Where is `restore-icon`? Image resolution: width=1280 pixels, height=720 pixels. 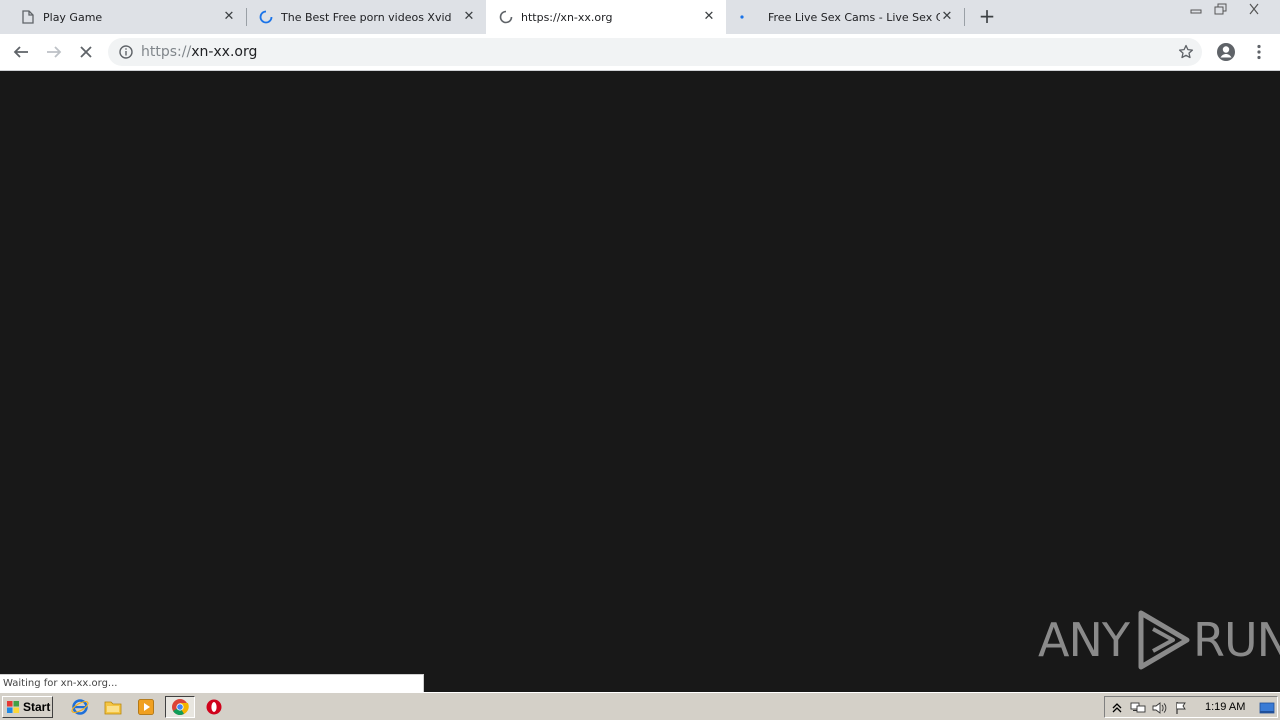
restore-icon is located at coordinates (1220, 8).